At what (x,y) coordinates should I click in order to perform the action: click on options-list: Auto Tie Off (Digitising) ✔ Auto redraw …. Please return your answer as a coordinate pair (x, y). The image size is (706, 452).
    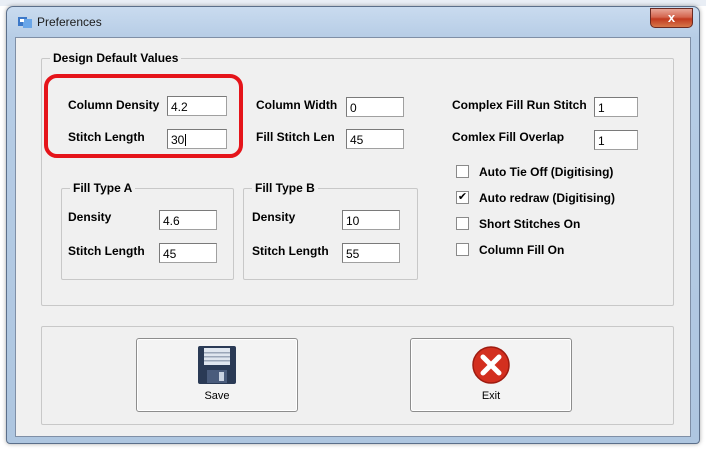
    Looking at the image, I should click on (561, 214).